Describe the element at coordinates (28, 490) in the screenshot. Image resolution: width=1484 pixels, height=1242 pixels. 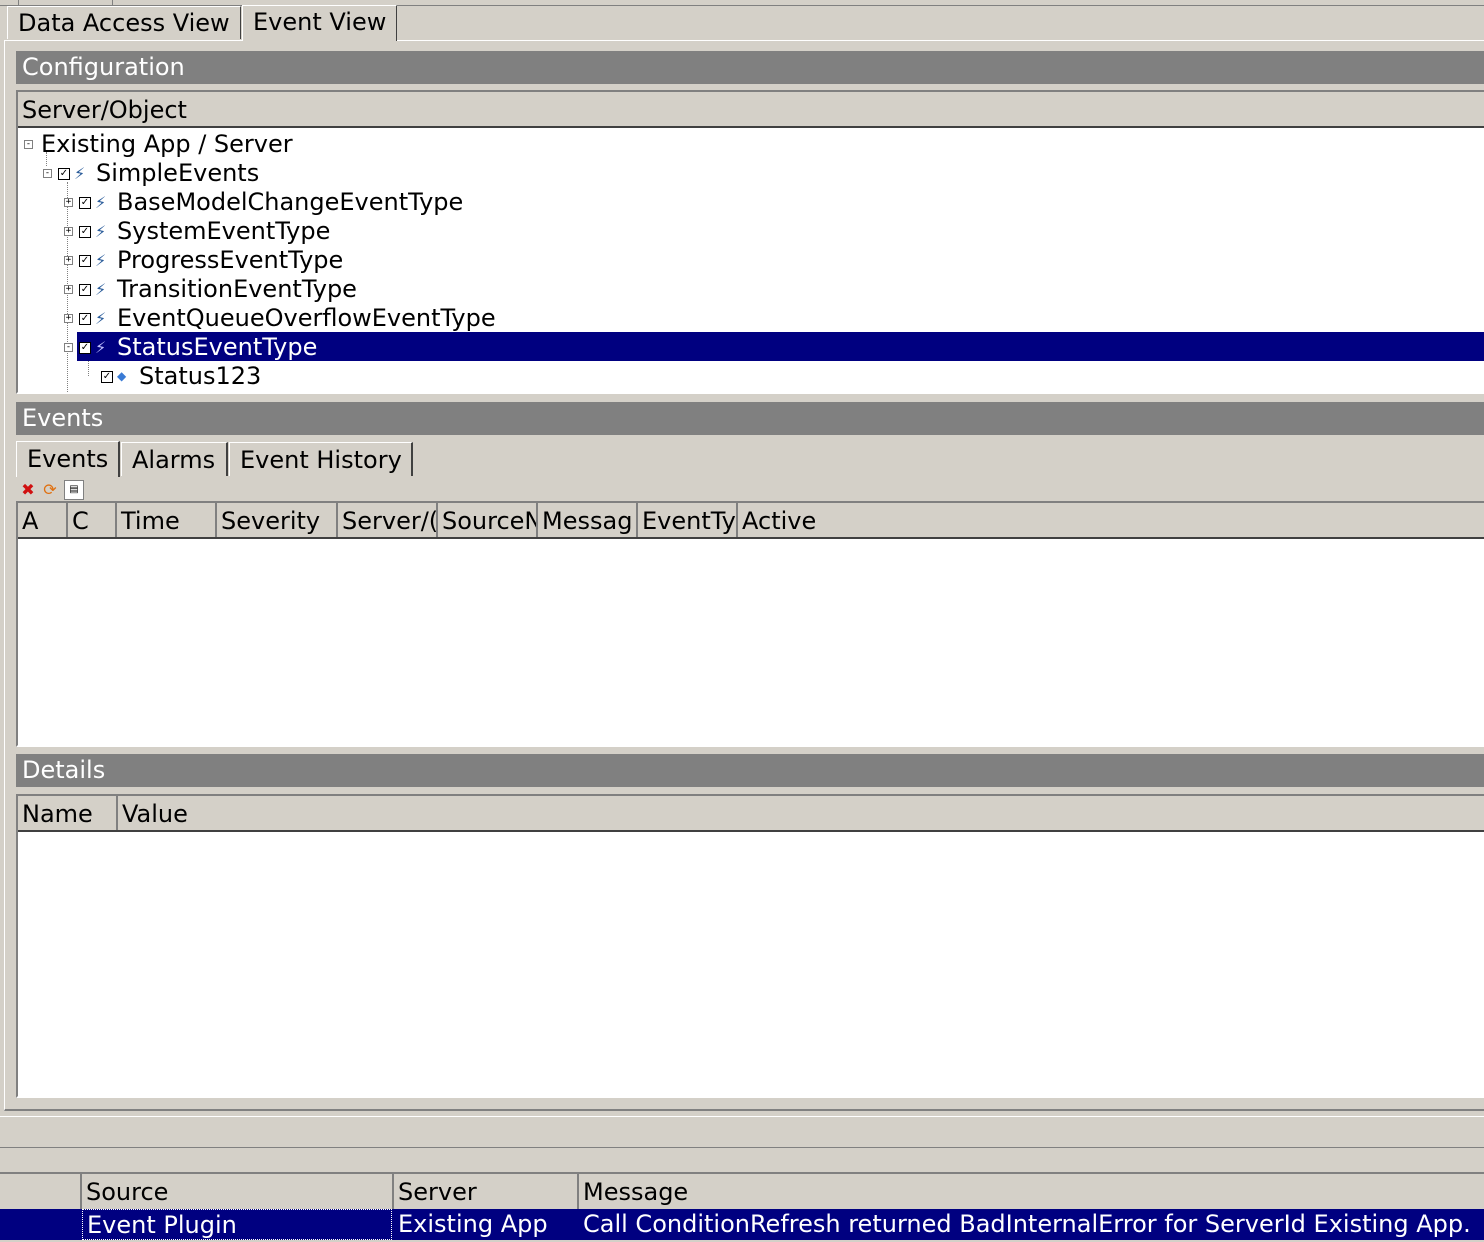
I see `delete-icon: ✖` at that location.